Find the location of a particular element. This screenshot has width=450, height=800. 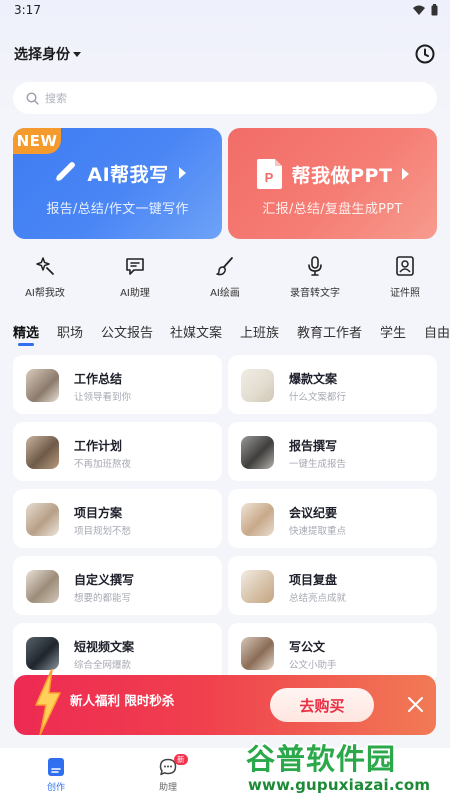

card-work-summary: 工作总结 让领导看到你 is located at coordinates (117, 384).